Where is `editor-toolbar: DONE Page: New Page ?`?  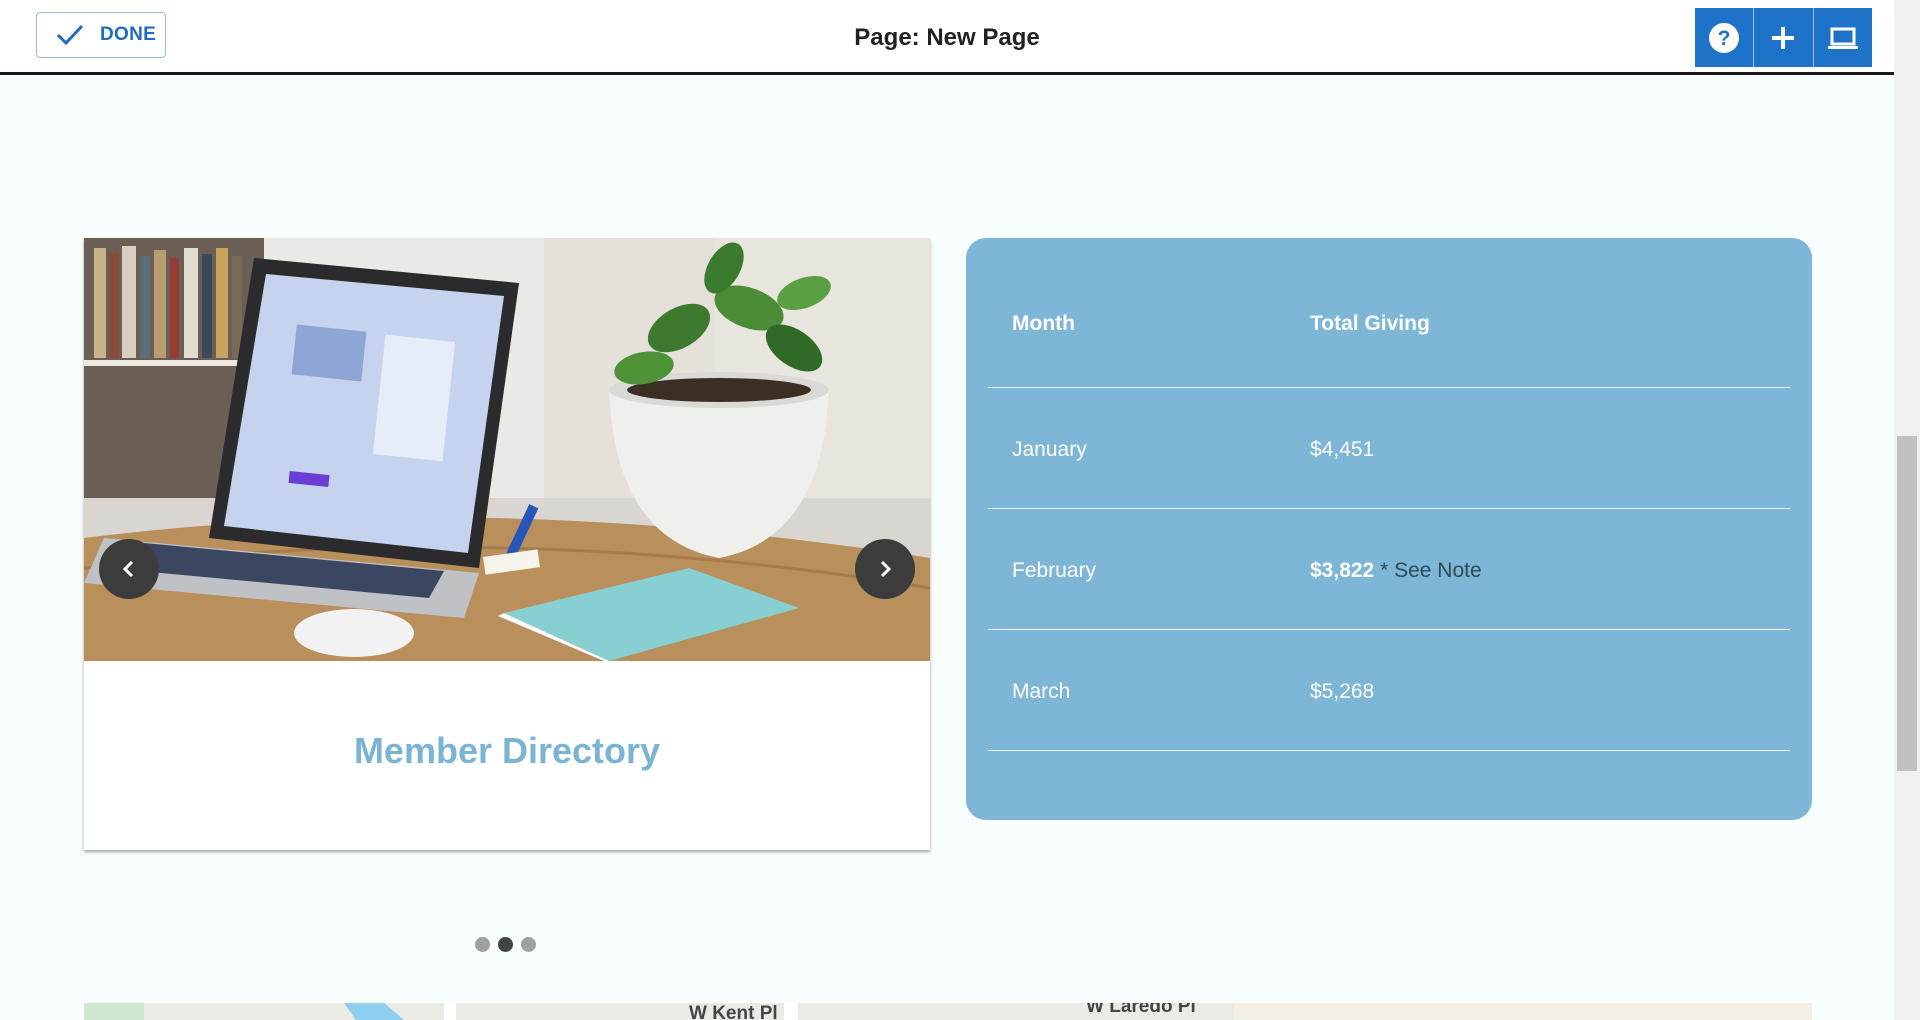
editor-toolbar: DONE Page: New Page ? is located at coordinates (947, 37).